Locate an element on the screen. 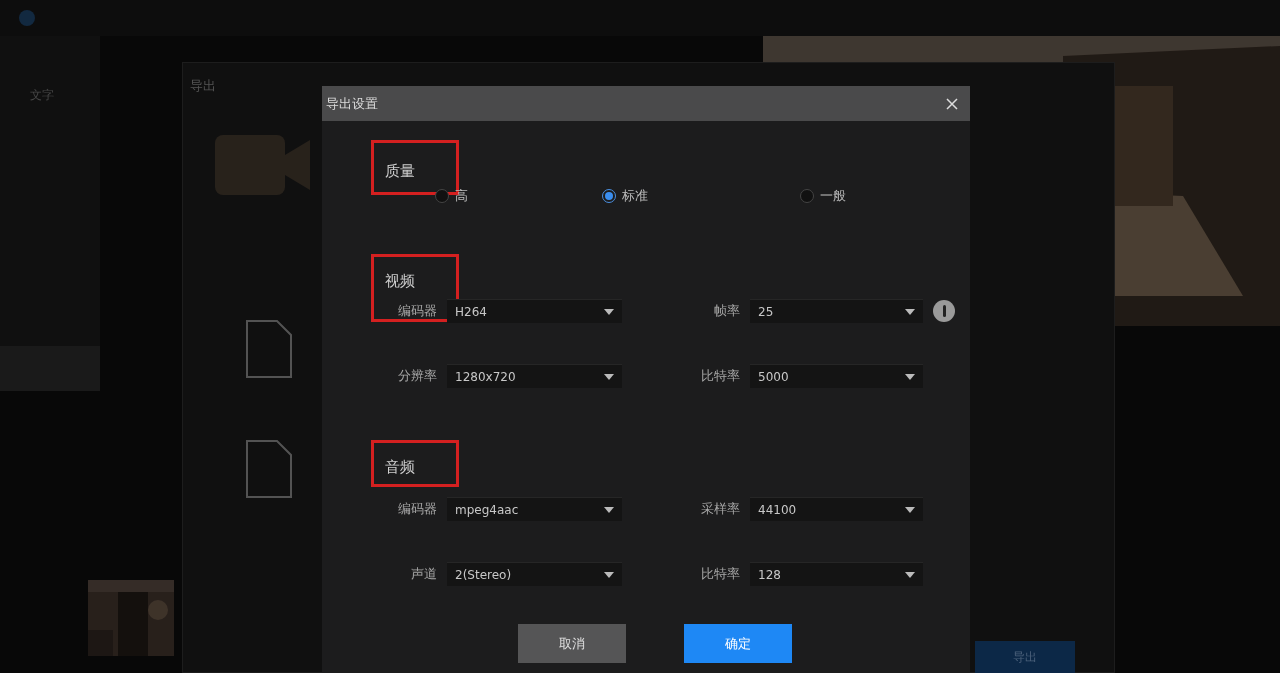  section-heading: 音频 is located at coordinates (400, 467).